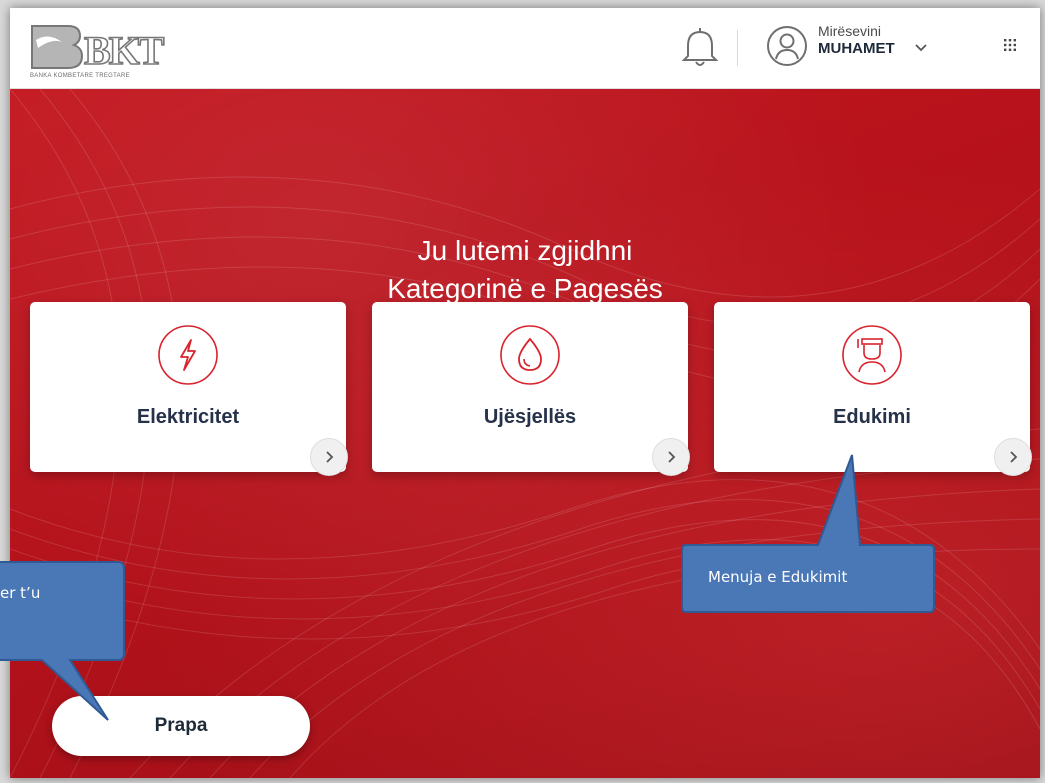 This screenshot has height=783, width=1045. Describe the element at coordinates (124, 50) in the screenshot. I see `logo-text: BKT` at that location.